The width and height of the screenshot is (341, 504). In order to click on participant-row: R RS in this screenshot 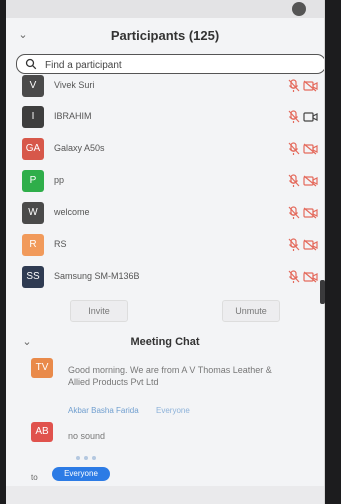, I will do `click(165, 245)`.